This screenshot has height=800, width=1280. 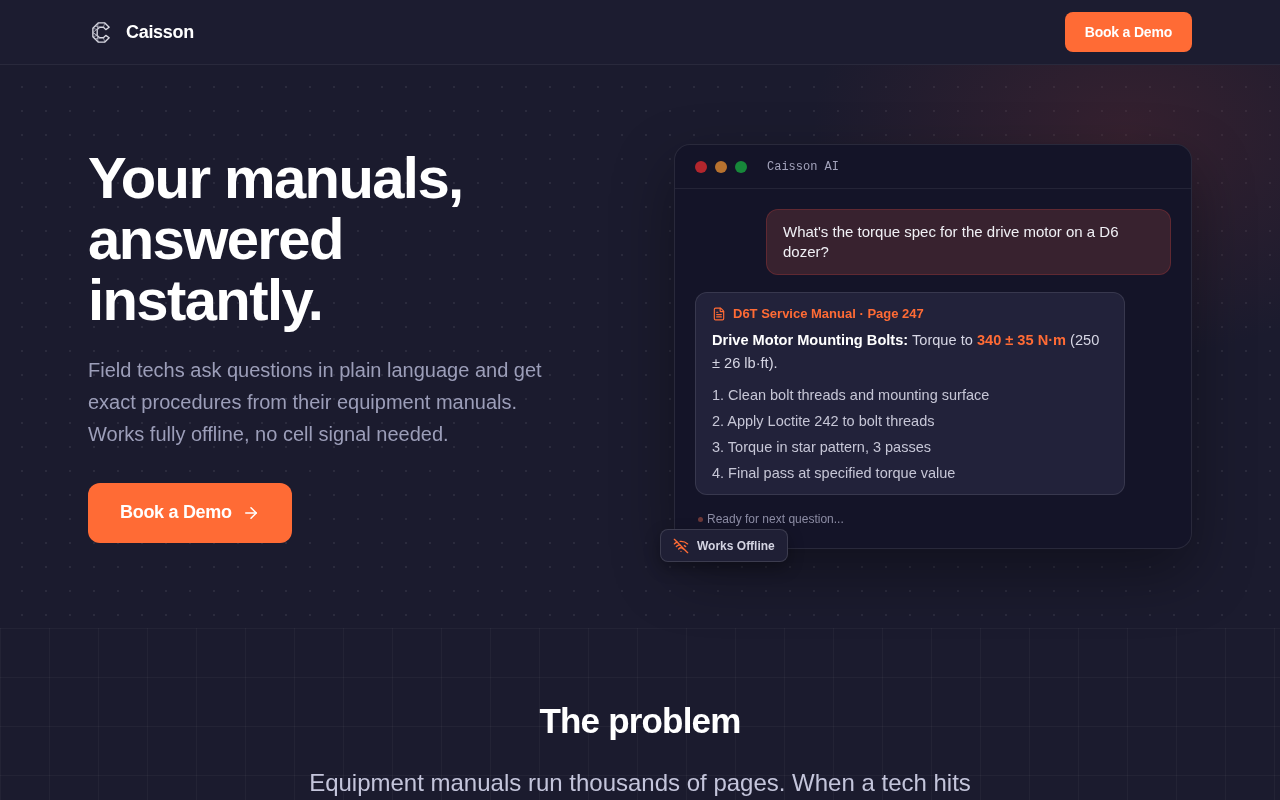 I want to click on answer-text: Drive Motor Mounting Bolts: Torque to 340 ± 35 N·m (250 ± 26 lb·ft)., so click(x=906, y=352).